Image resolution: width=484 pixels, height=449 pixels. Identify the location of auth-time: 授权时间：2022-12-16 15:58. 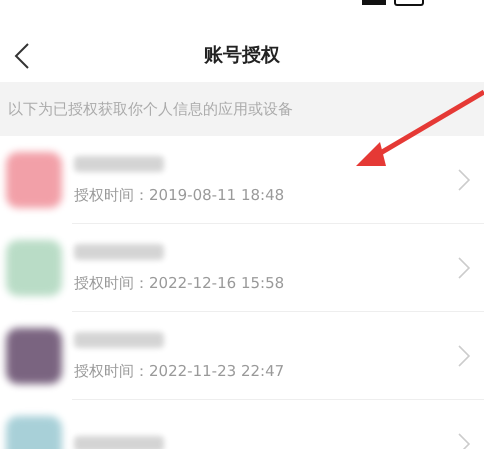
(180, 283).